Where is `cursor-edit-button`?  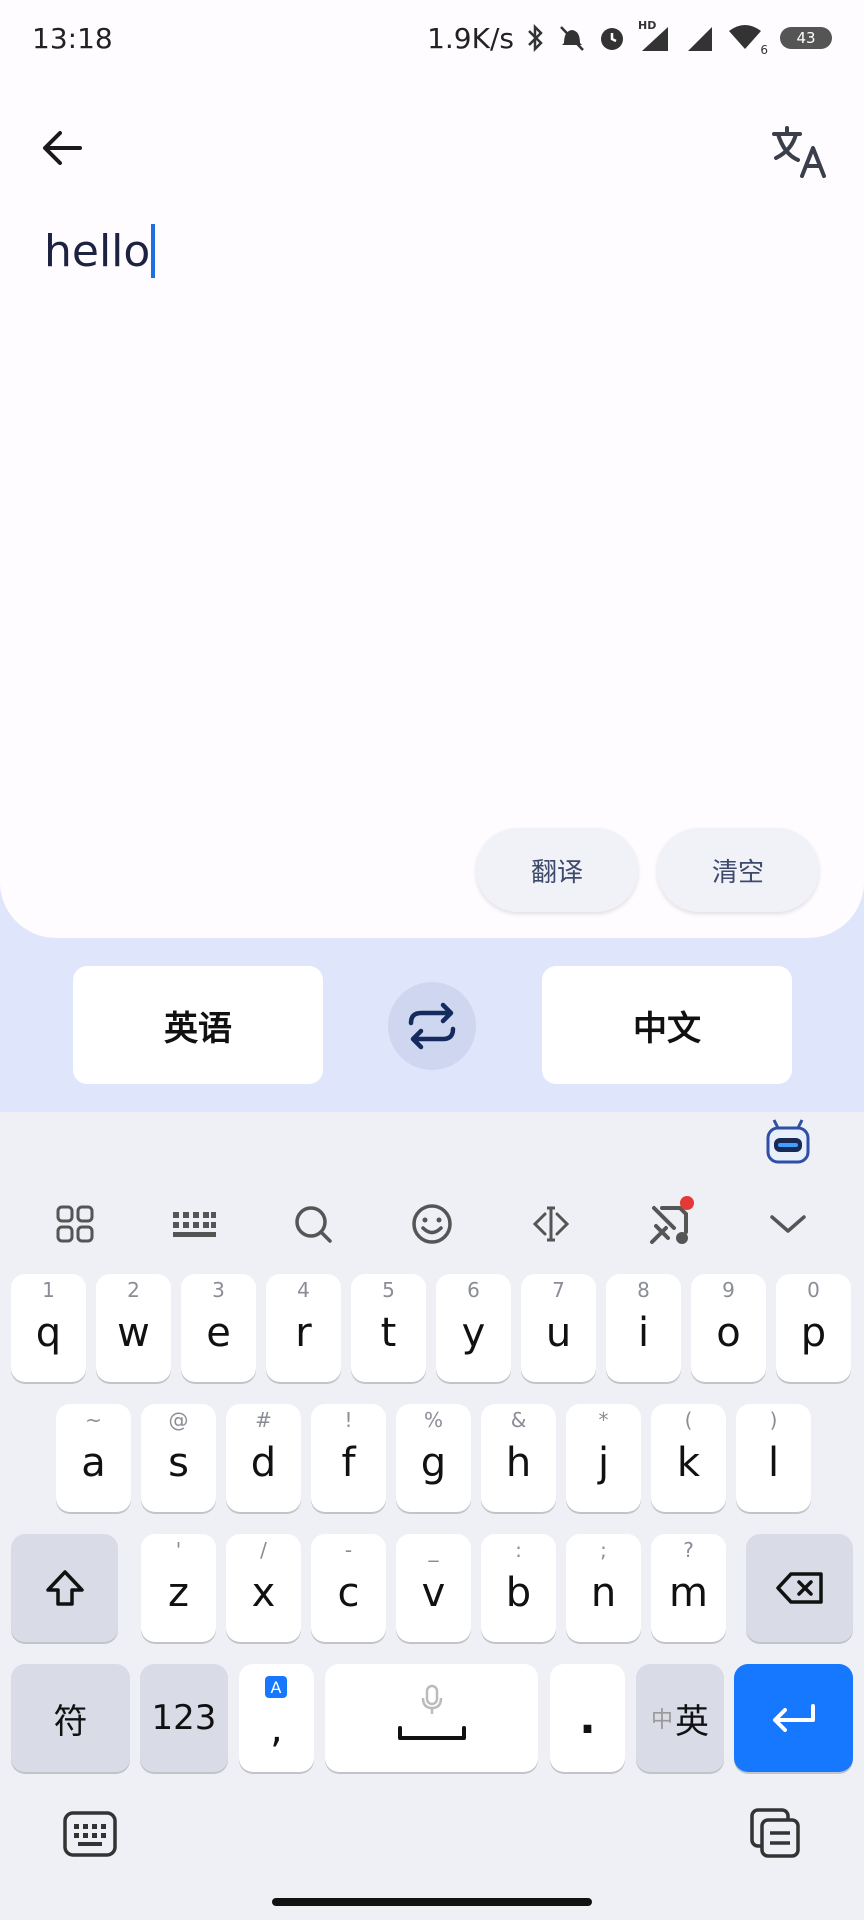 cursor-edit-button is located at coordinates (551, 1224).